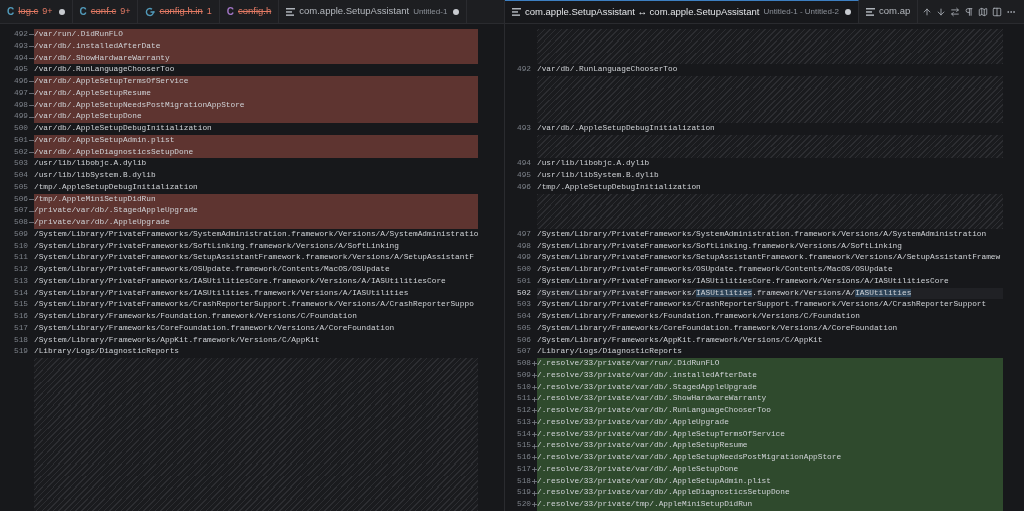 This screenshot has height=511, width=1024. Describe the element at coordinates (354, 11) in the screenshot. I see `tab-label: com.apple.SetupAssistant` at that location.